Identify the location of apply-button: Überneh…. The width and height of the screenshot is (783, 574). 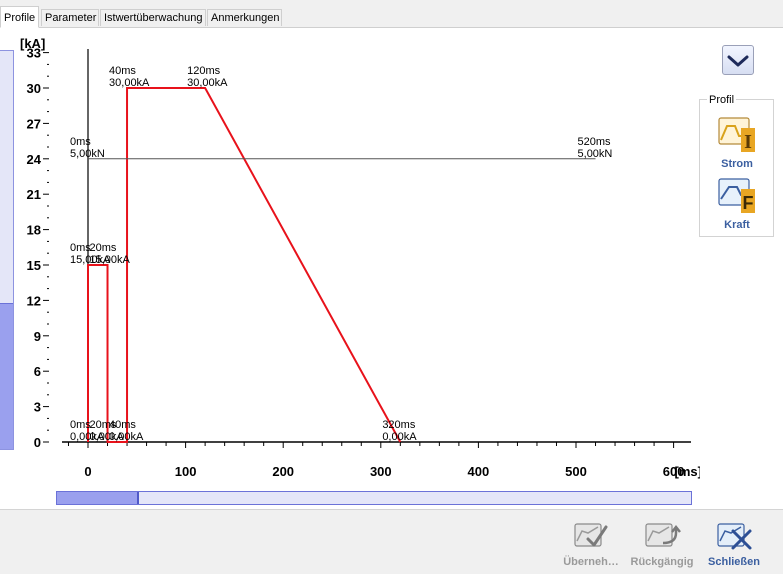
(591, 543).